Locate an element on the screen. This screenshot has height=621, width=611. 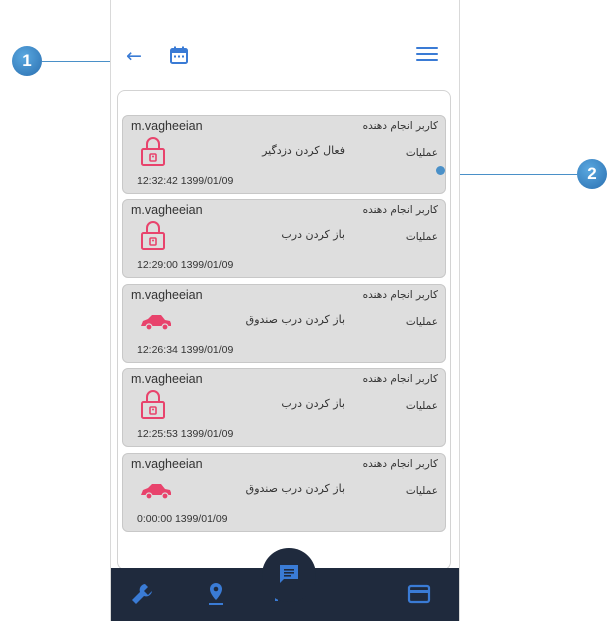
timestamp: 12:26:34 1399/01/09 is located at coordinates (185, 350).